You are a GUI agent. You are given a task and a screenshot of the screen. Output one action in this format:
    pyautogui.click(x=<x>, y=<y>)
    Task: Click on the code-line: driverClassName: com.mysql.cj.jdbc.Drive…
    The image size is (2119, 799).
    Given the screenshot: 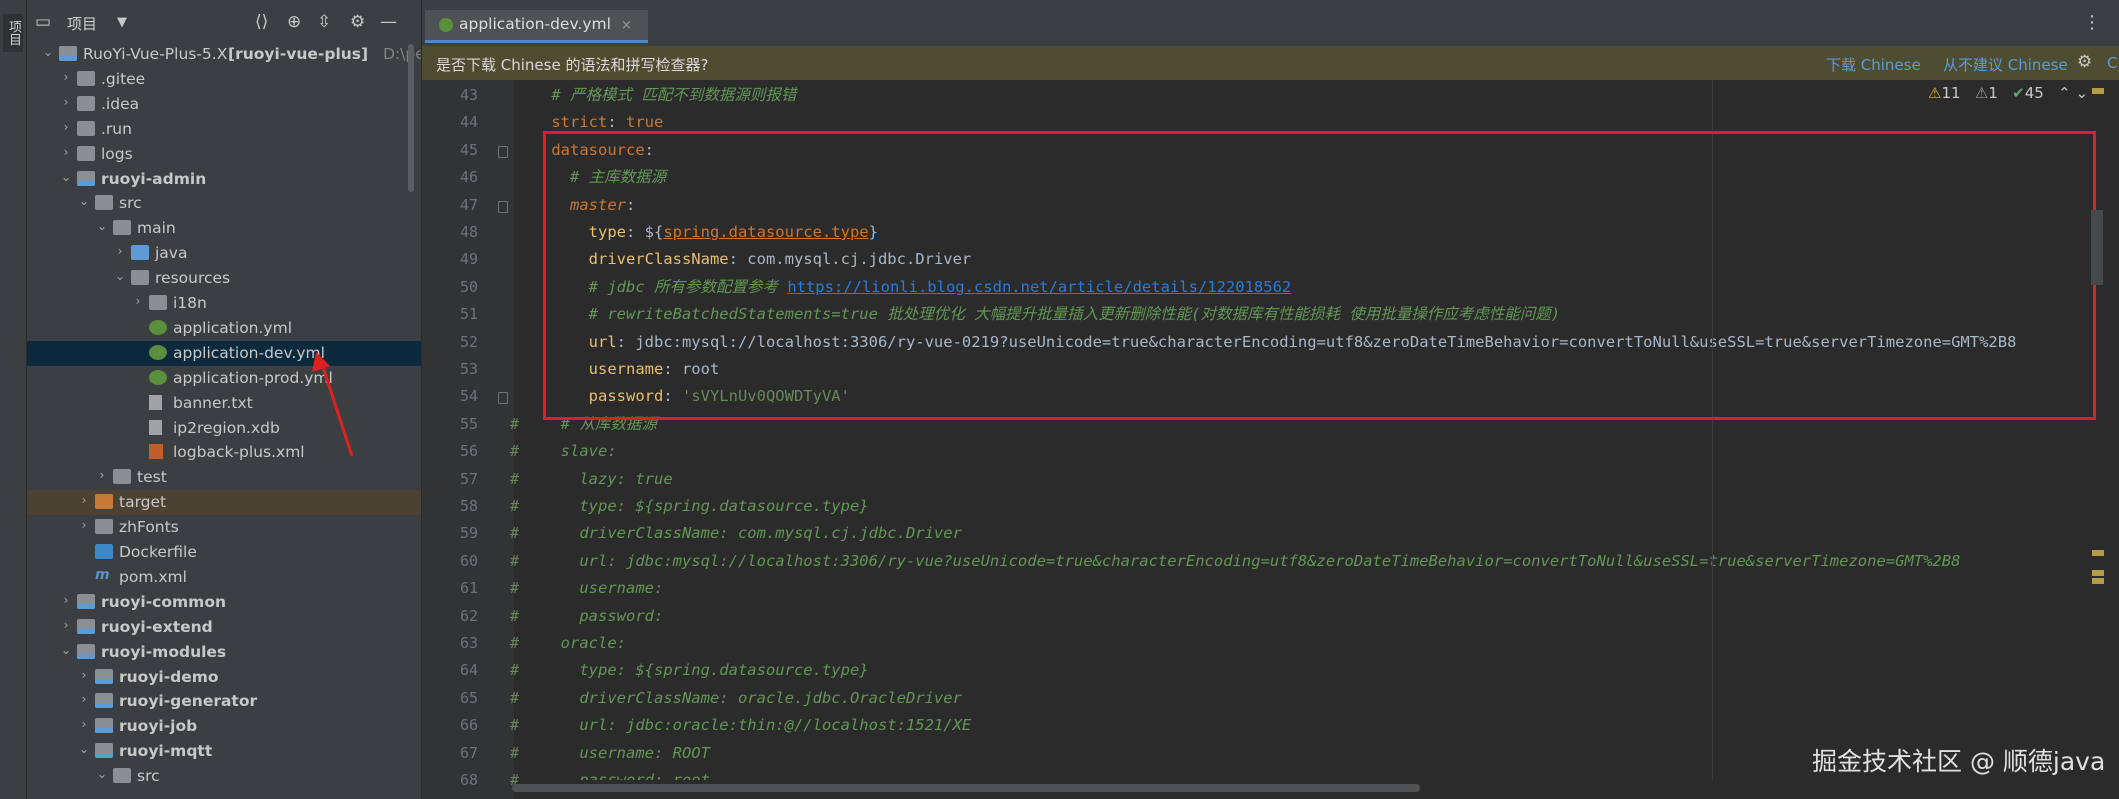 What is the action you would take?
    pyautogui.click(x=738, y=533)
    